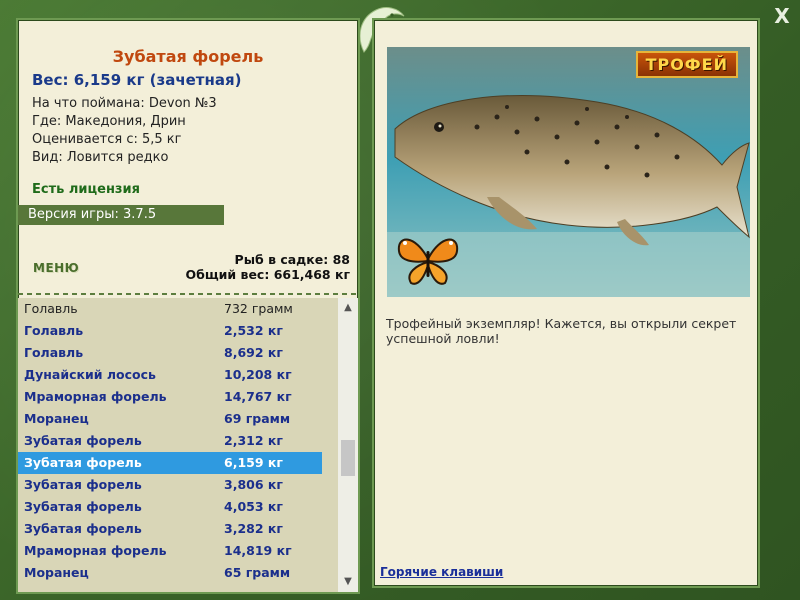  What do you see at coordinates (253, 330) in the screenshot?
I see `catch-fish-weight: 2,532 кг` at bounding box center [253, 330].